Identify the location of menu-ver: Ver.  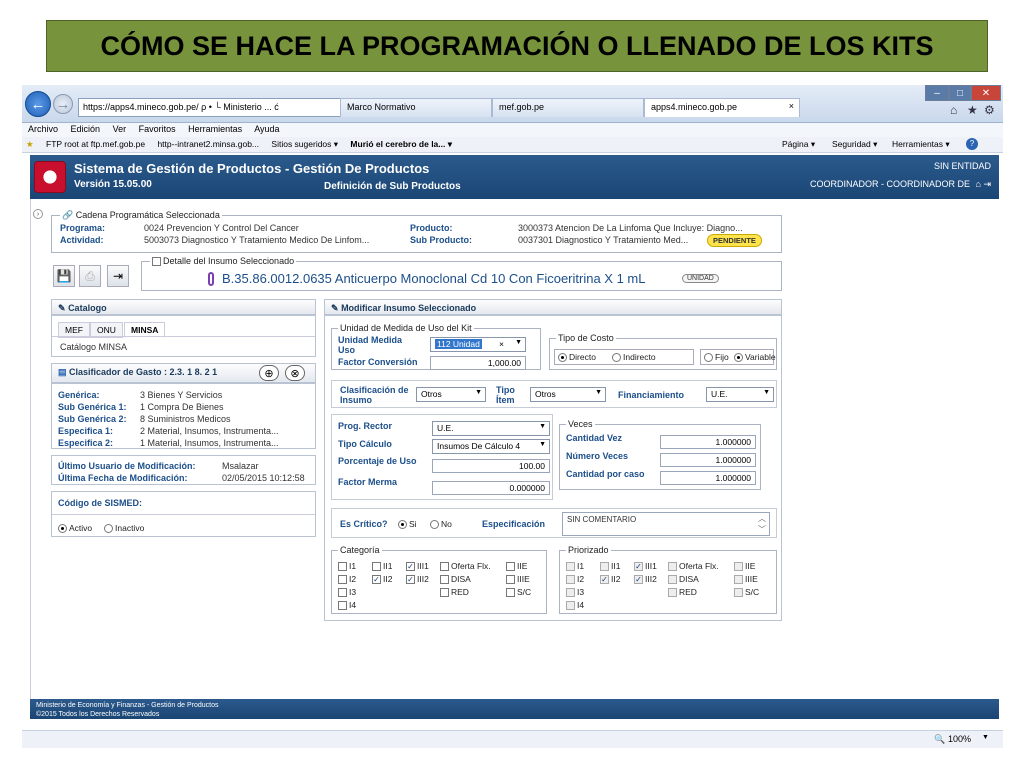
(120, 129).